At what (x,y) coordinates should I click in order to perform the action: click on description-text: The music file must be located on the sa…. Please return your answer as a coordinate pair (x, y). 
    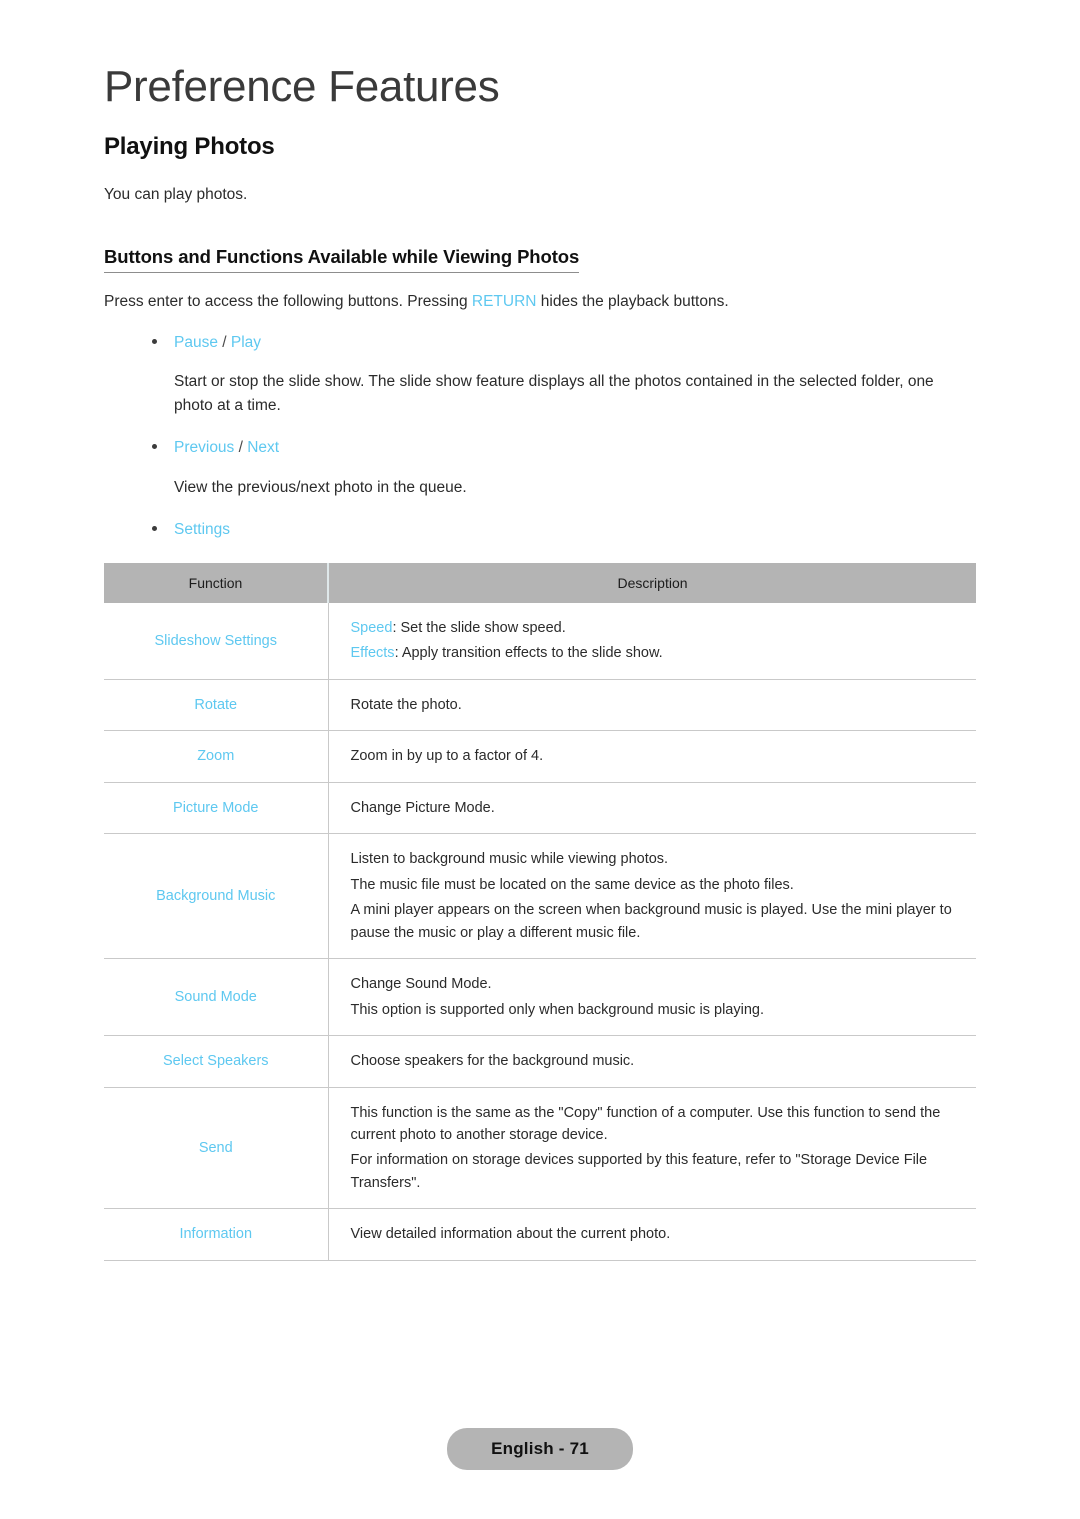
    Looking at the image, I should click on (572, 884).